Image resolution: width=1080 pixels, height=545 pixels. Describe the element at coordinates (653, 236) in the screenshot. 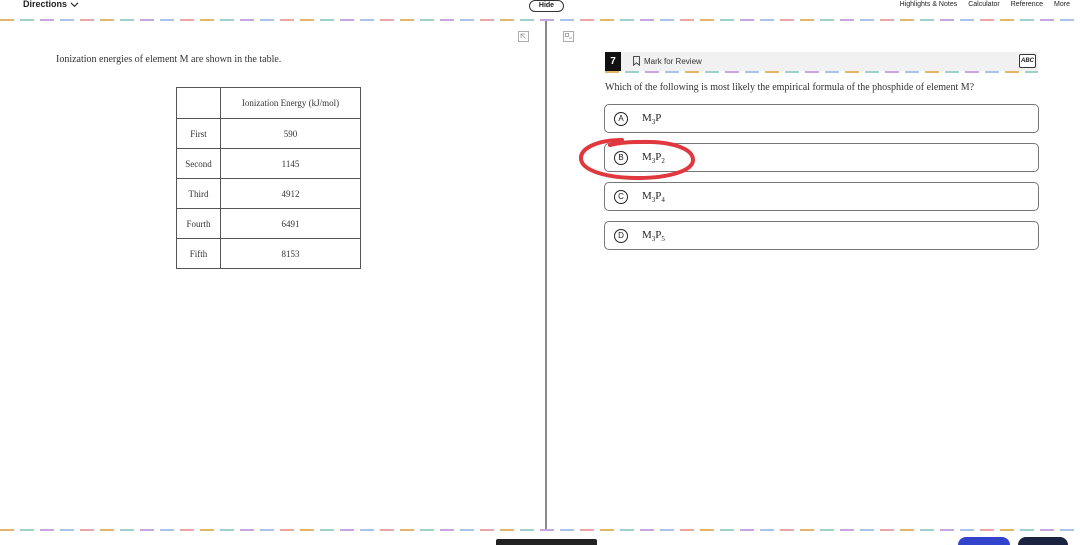

I see `choice-formula: M3P5` at that location.